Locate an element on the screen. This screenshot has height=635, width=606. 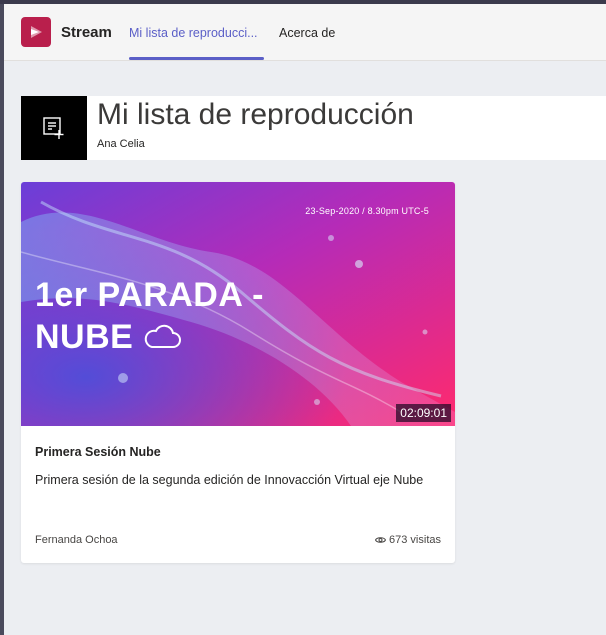
thumbnail-title-line2: NUBE is located at coordinates (84, 337).